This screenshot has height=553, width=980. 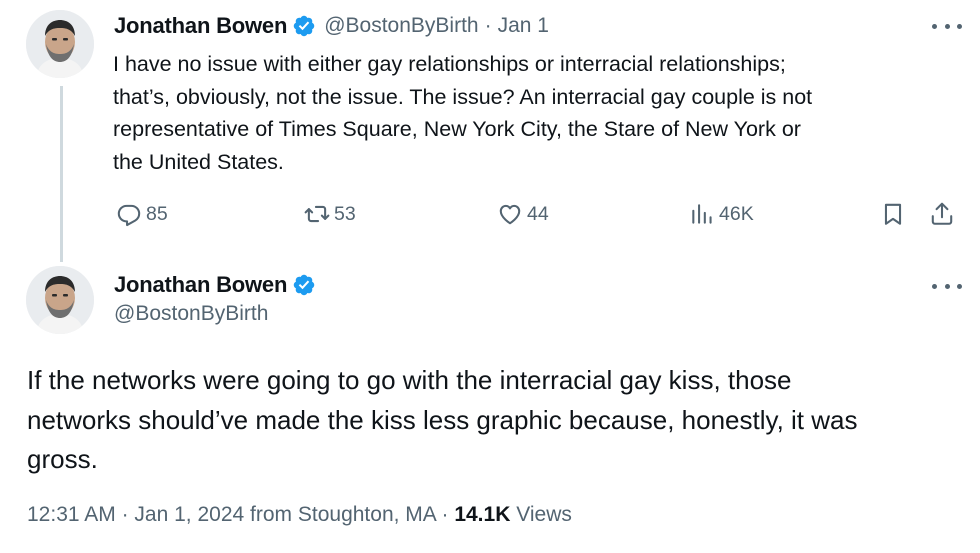 I want to click on bookmark-button, so click(x=893, y=214).